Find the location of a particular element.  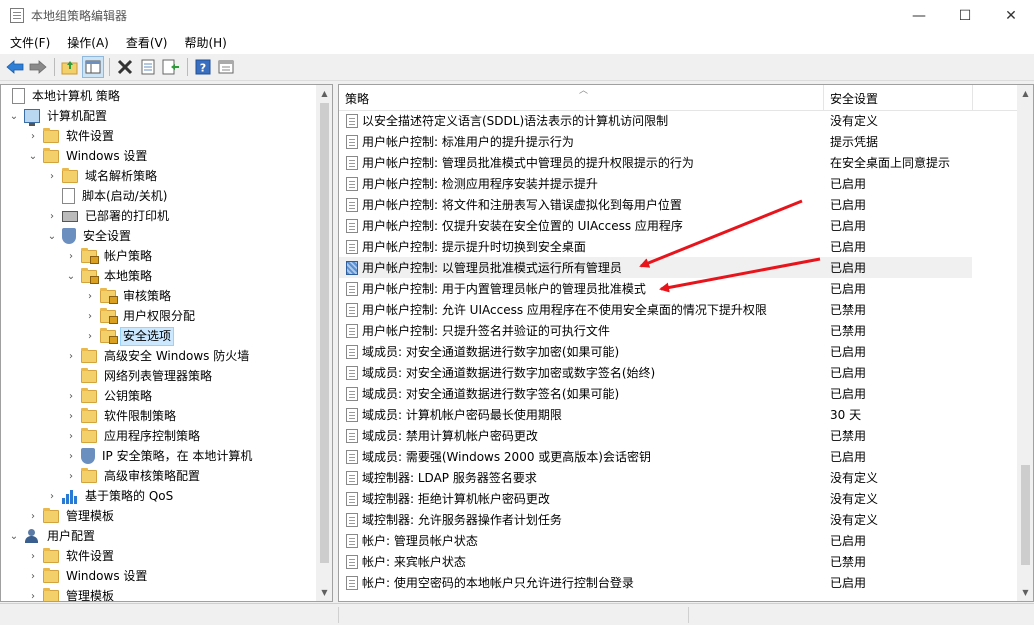

tree-item: › IP 安全策略，在 本地计算机 is located at coordinates (160, 456).